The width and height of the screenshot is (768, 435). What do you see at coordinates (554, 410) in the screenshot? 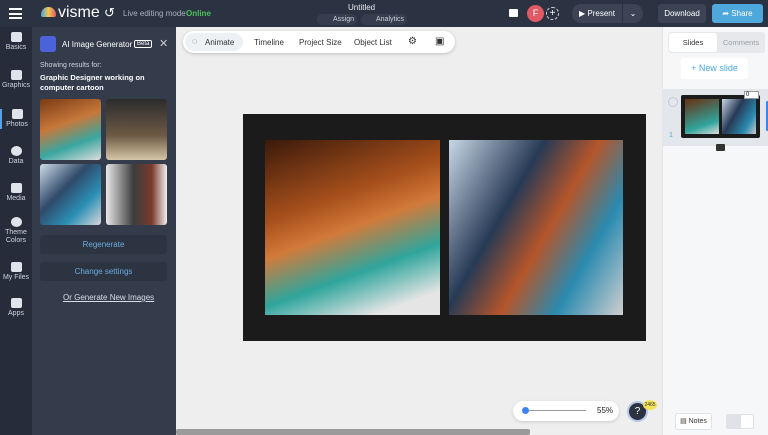
I see `zoom-slider` at bounding box center [554, 410].